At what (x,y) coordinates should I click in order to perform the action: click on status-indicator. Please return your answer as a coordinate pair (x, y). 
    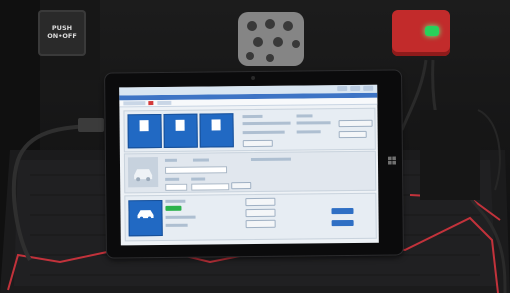
    Looking at the image, I should click on (173, 208).